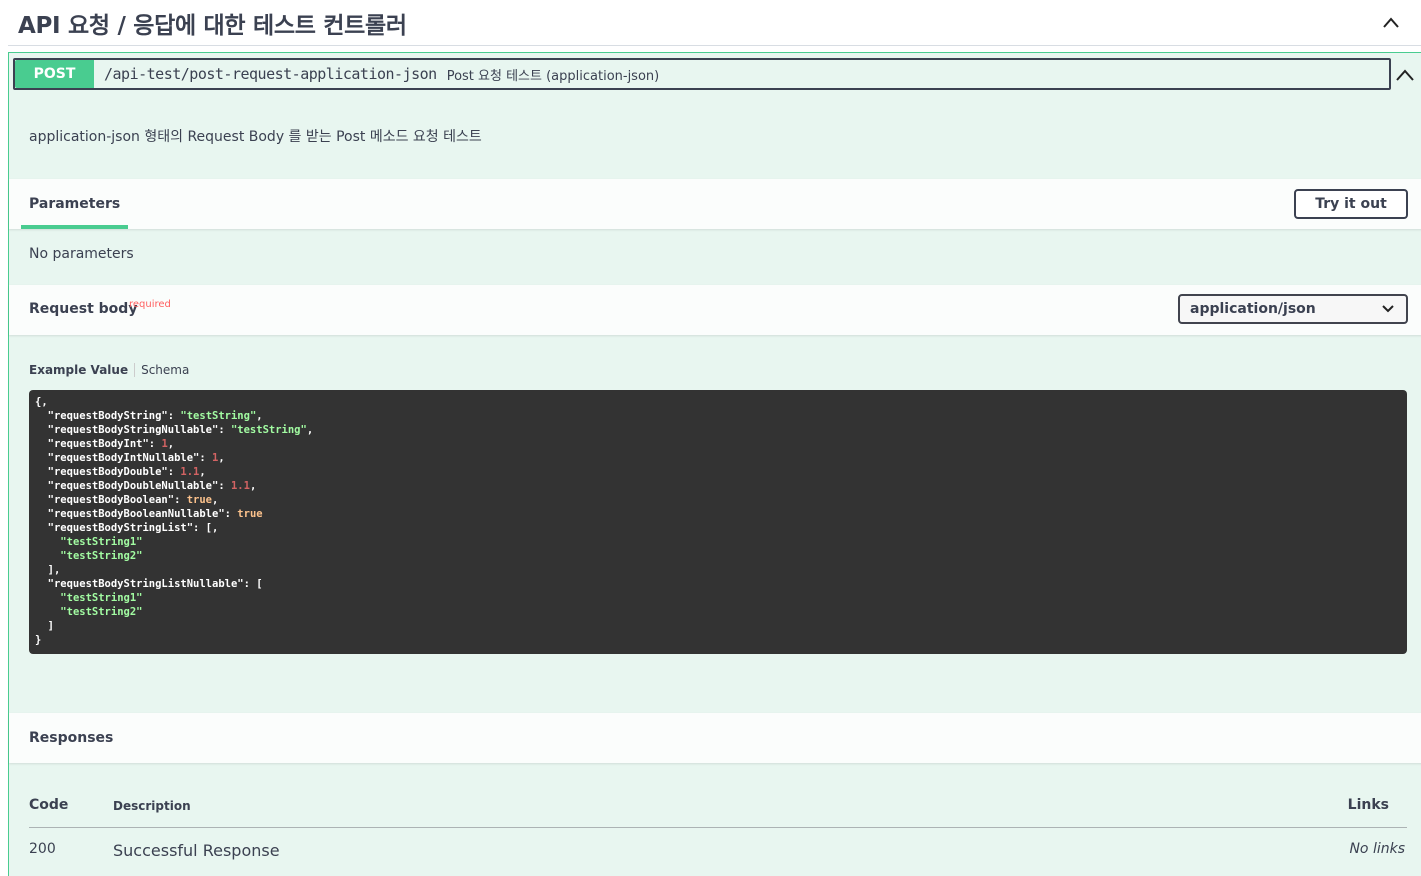 The image size is (1421, 876). I want to click on tab-parameters: Parameters, so click(75, 204).